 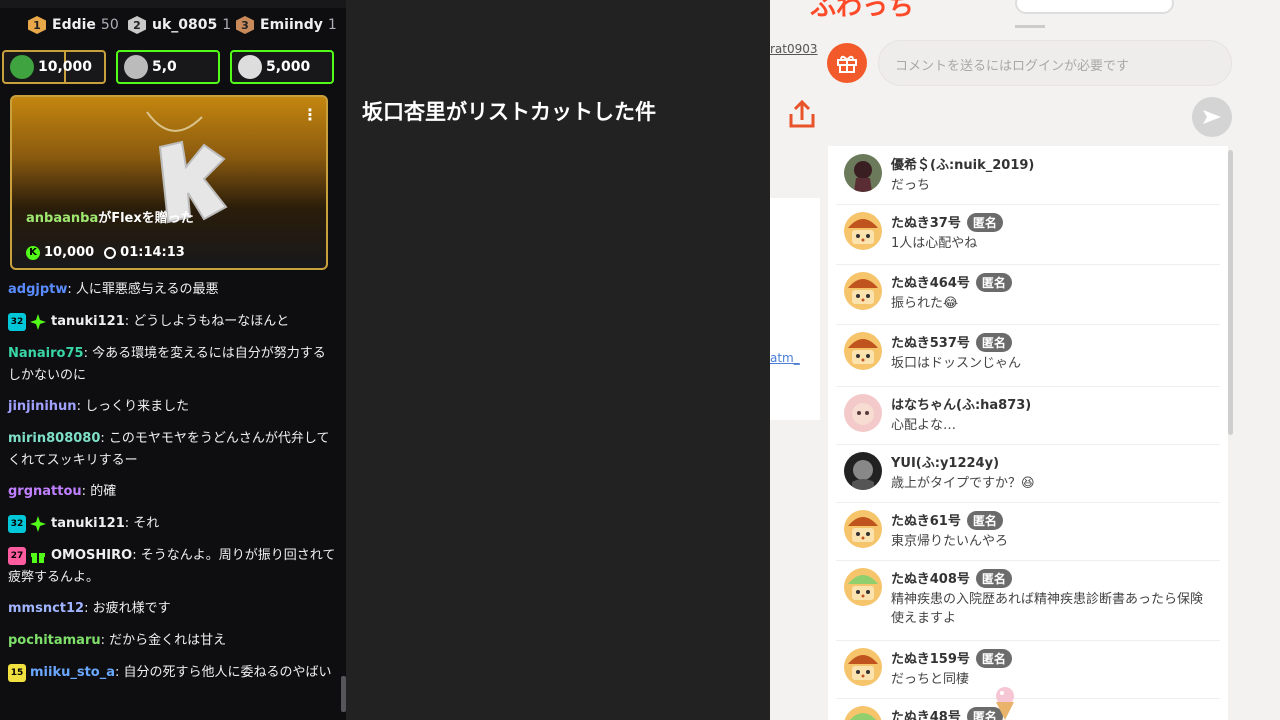 I want to click on leaderboard-score: 1, so click(x=332, y=25).